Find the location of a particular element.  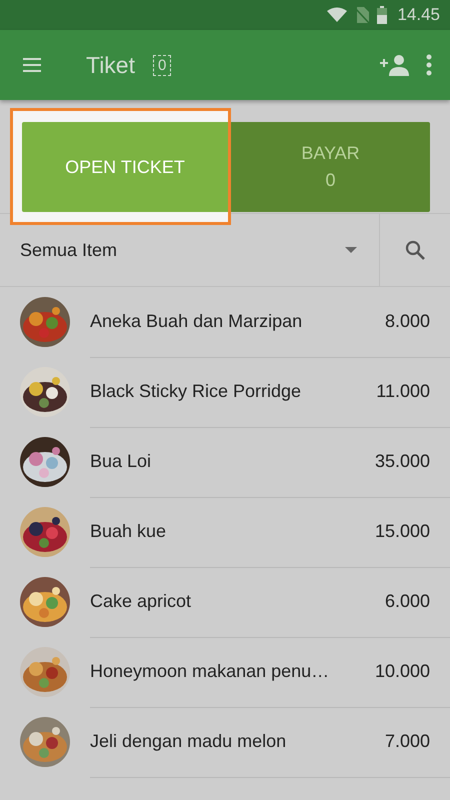

item-name: Jeli dengan madu melon is located at coordinates (188, 741).